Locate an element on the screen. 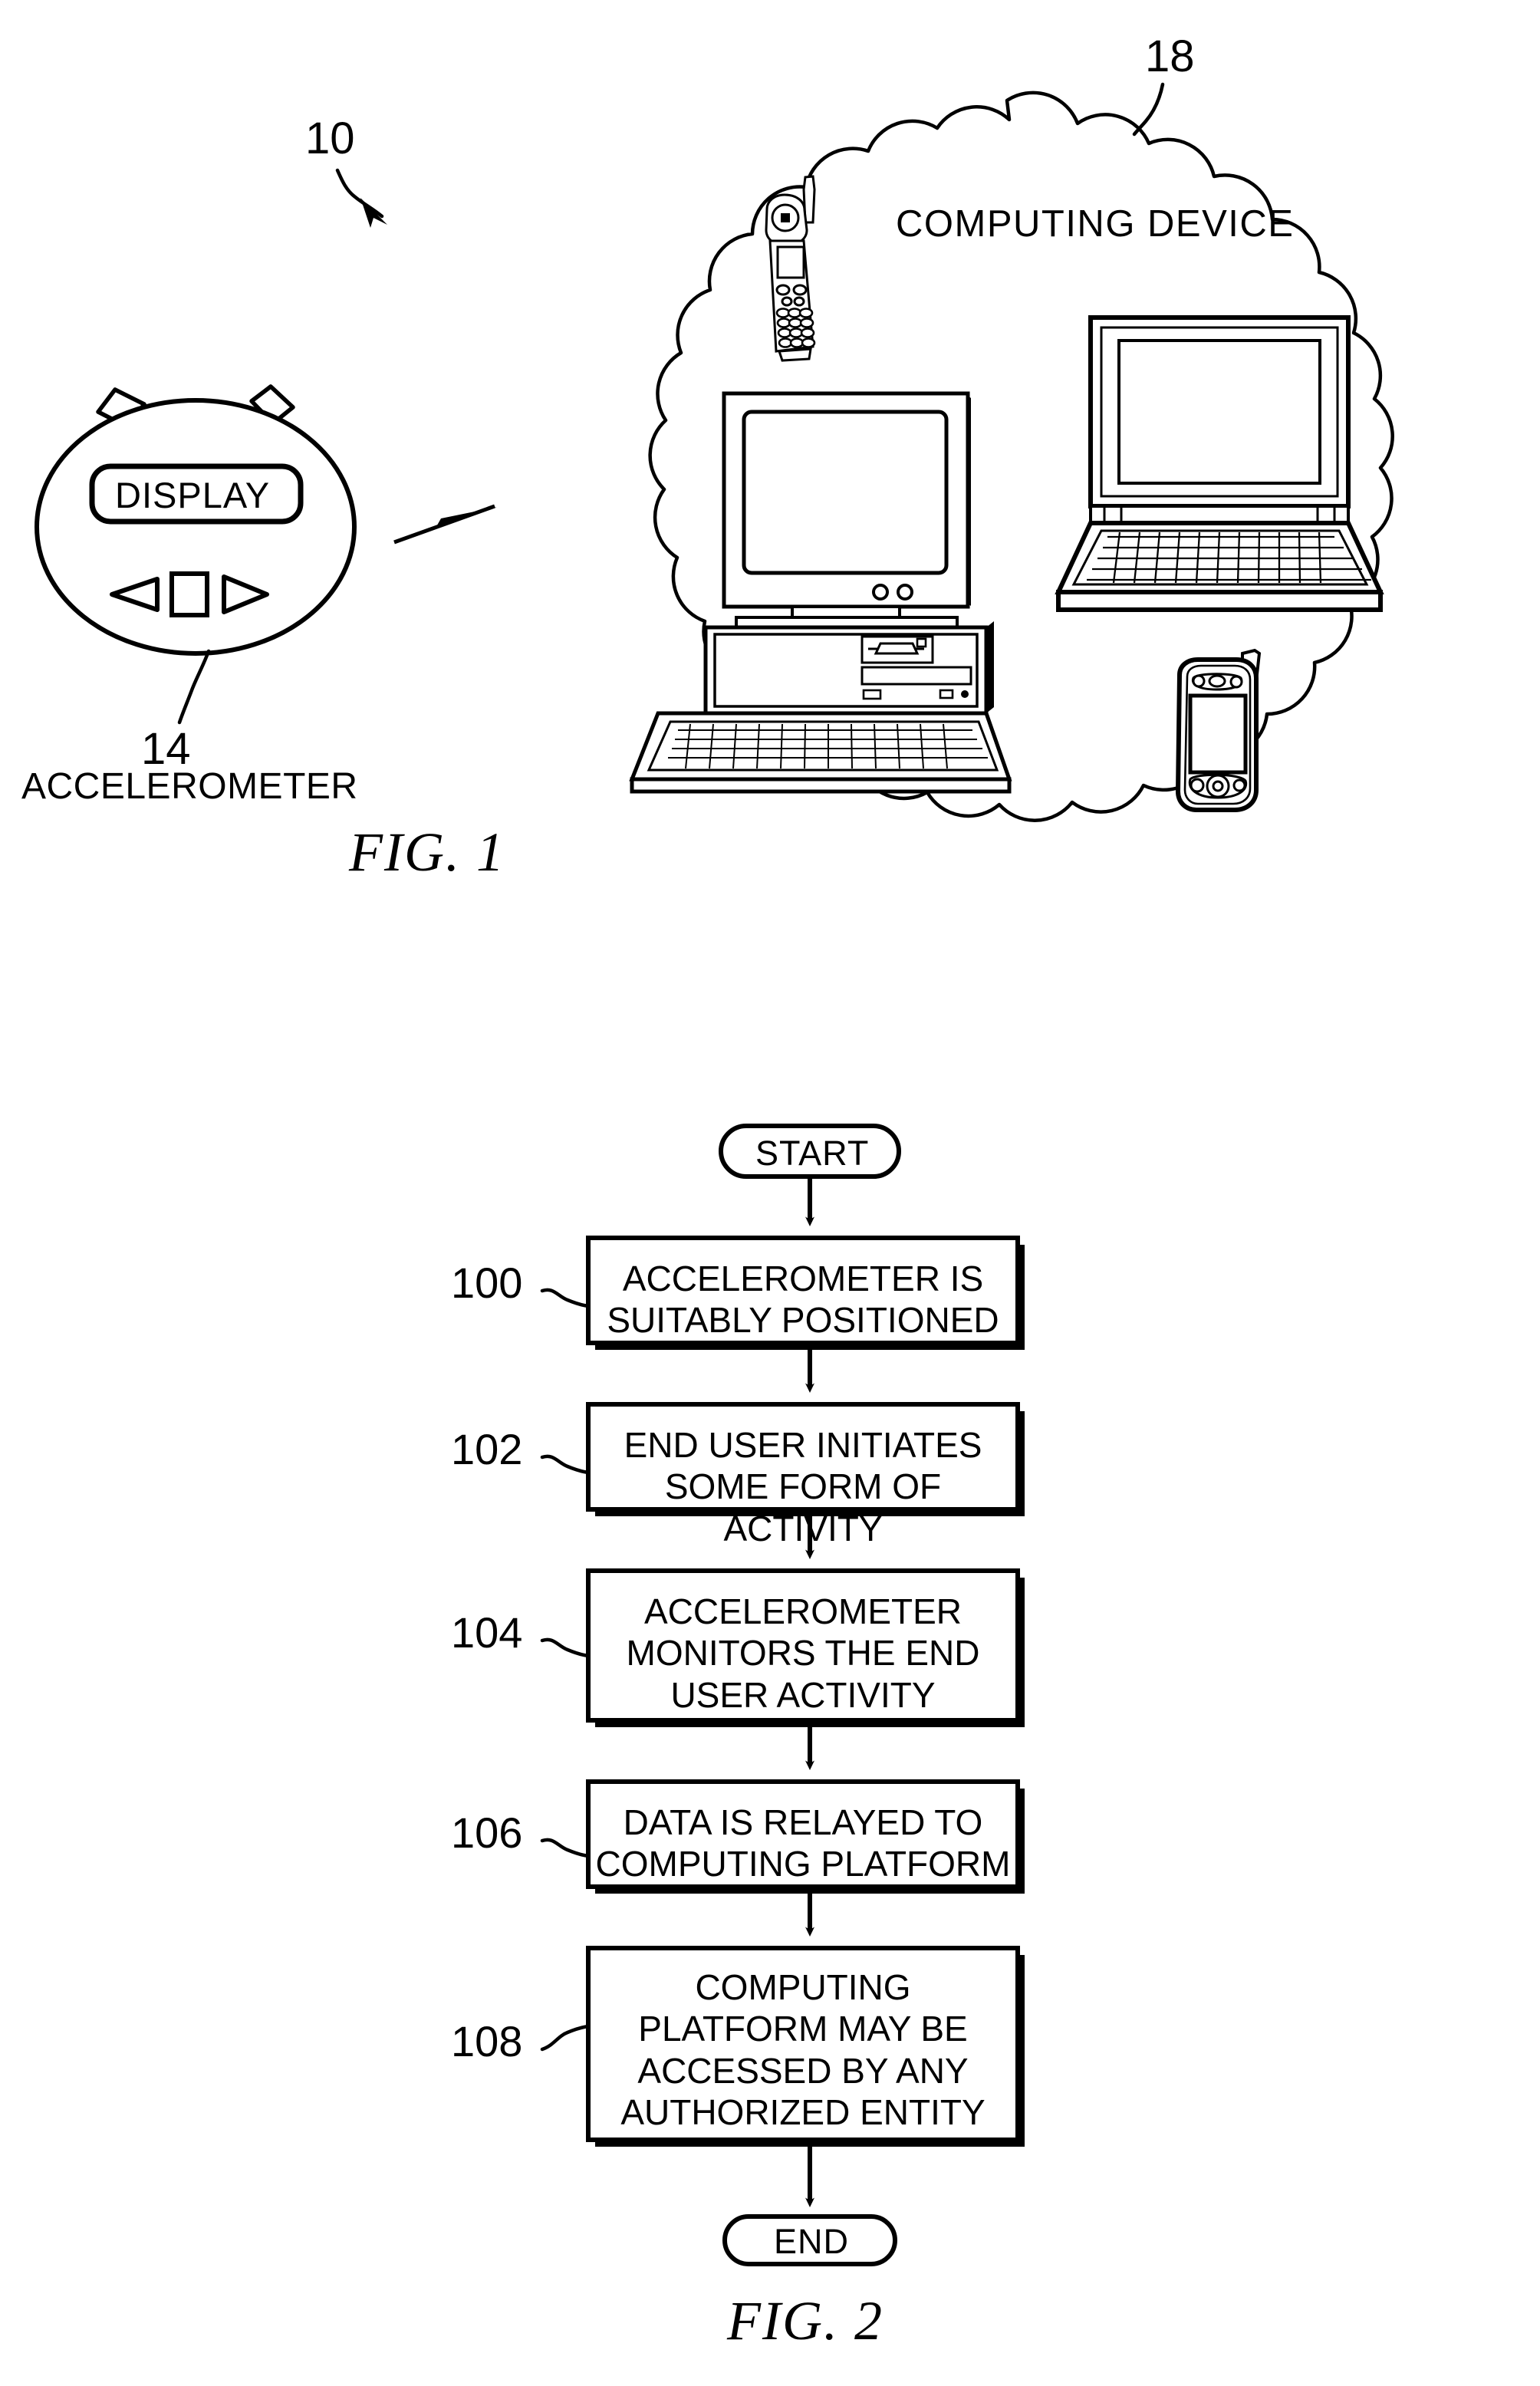 Image resolution: width=1540 pixels, height=2386 pixels. flow-line: COMPUTING PLATFORM is located at coordinates (803, 1864).